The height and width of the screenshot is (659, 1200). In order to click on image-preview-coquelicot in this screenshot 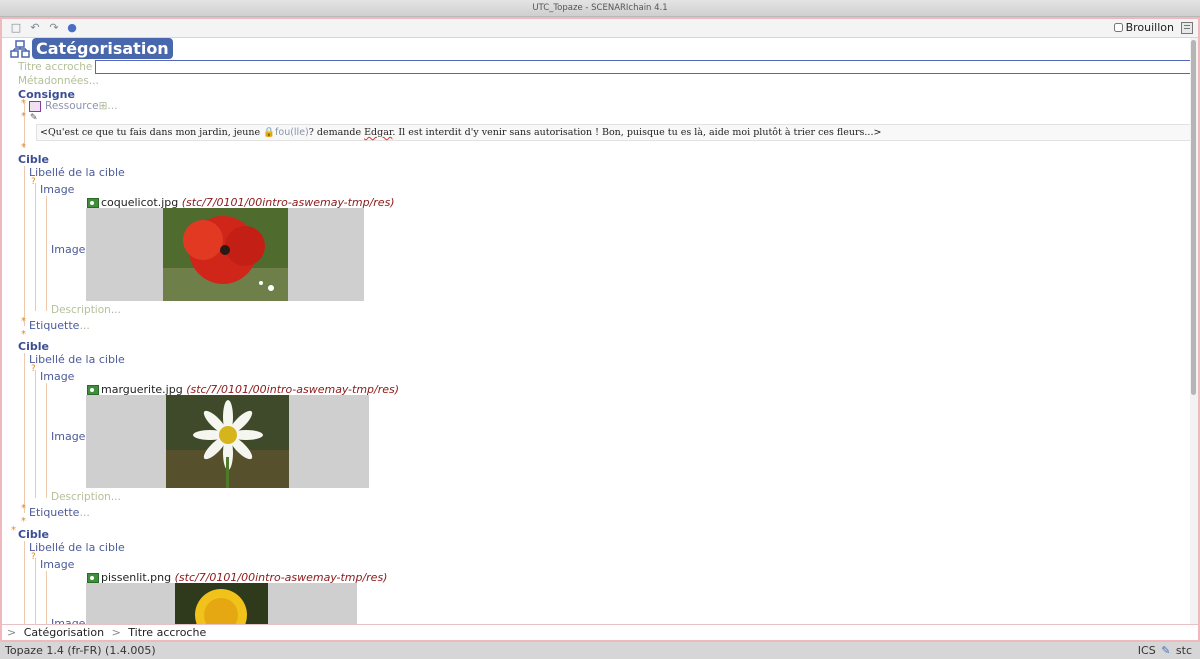, I will do `click(225, 254)`.